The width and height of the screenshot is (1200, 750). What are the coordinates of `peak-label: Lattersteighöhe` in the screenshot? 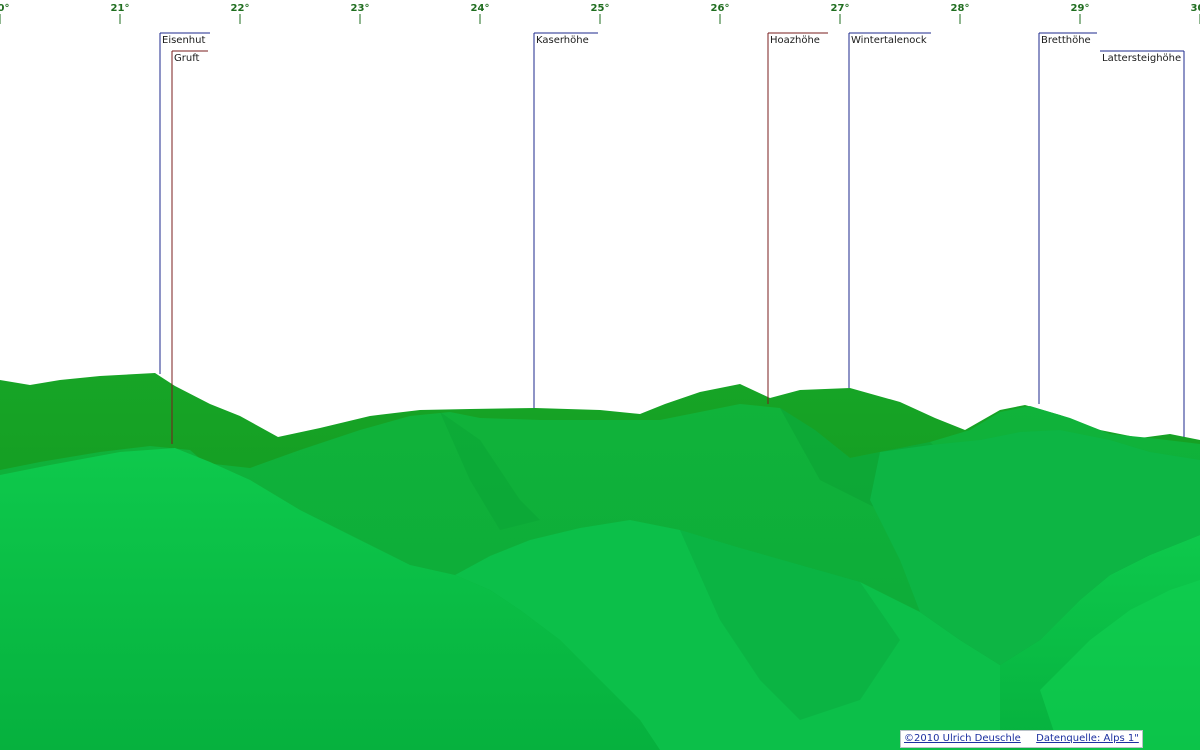 It's located at (1141, 58).